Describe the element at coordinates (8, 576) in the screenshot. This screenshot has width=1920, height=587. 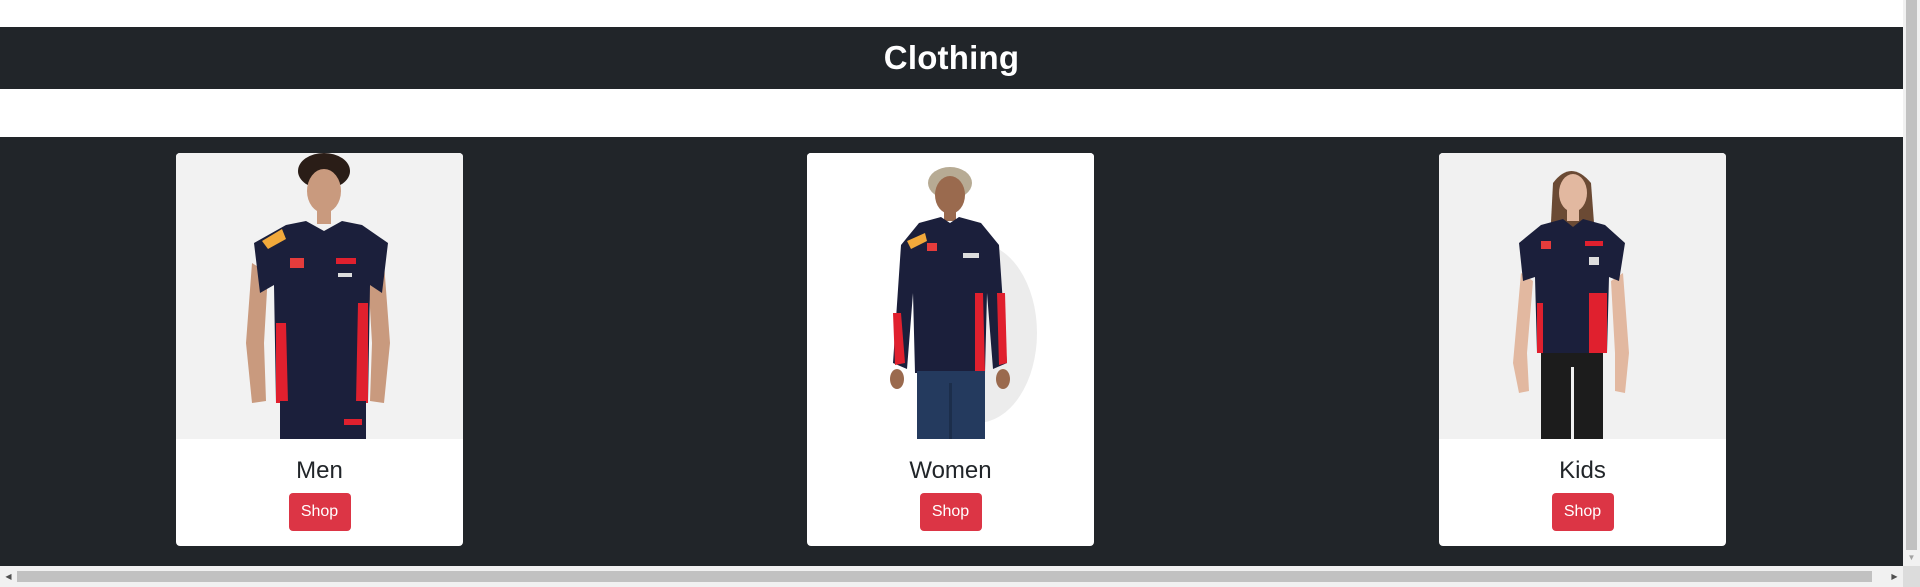
I see `triangle-left-icon: ◀` at that location.